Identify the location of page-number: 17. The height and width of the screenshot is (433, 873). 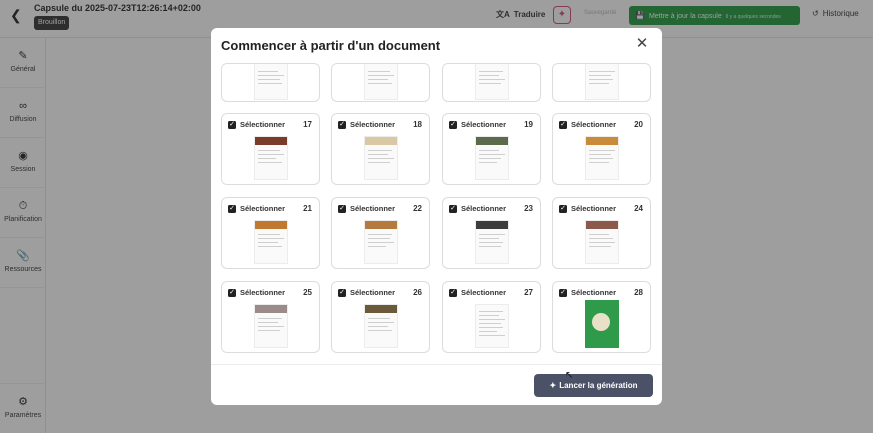
(307, 124).